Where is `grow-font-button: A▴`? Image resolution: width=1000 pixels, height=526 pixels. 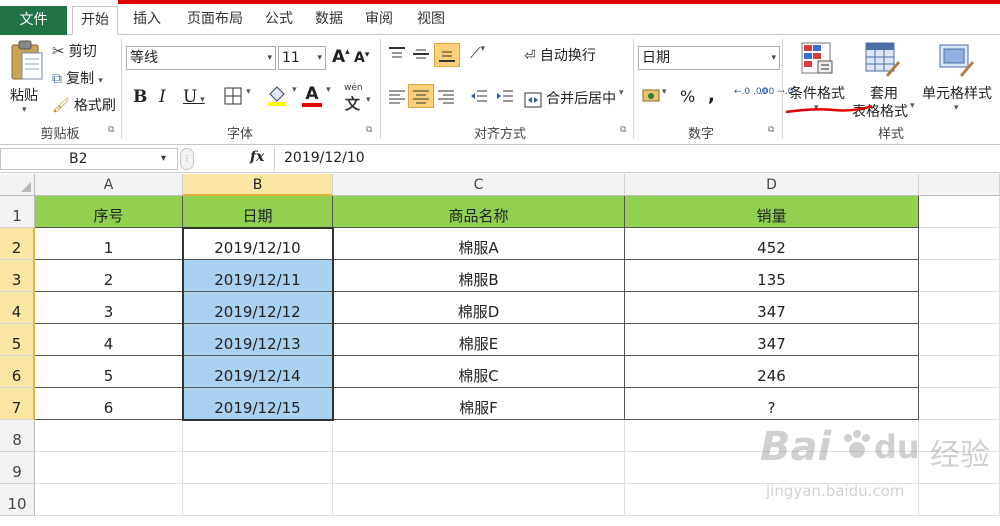
grow-font-button: A▴ is located at coordinates (341, 57).